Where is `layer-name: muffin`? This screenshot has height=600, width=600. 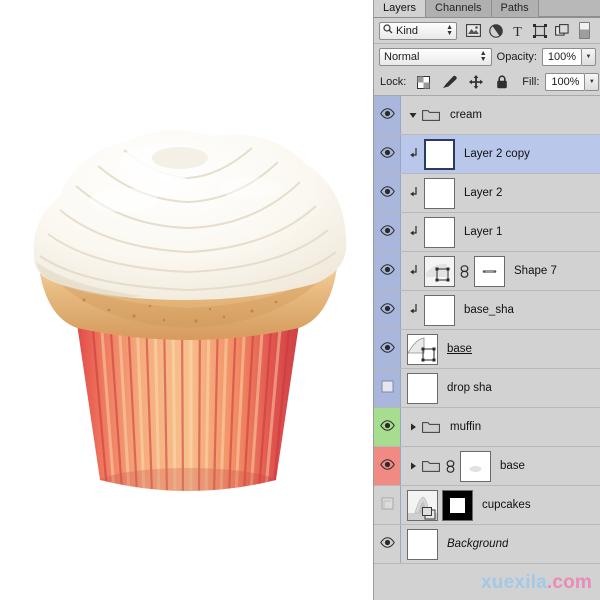 layer-name: muffin is located at coordinates (465, 427).